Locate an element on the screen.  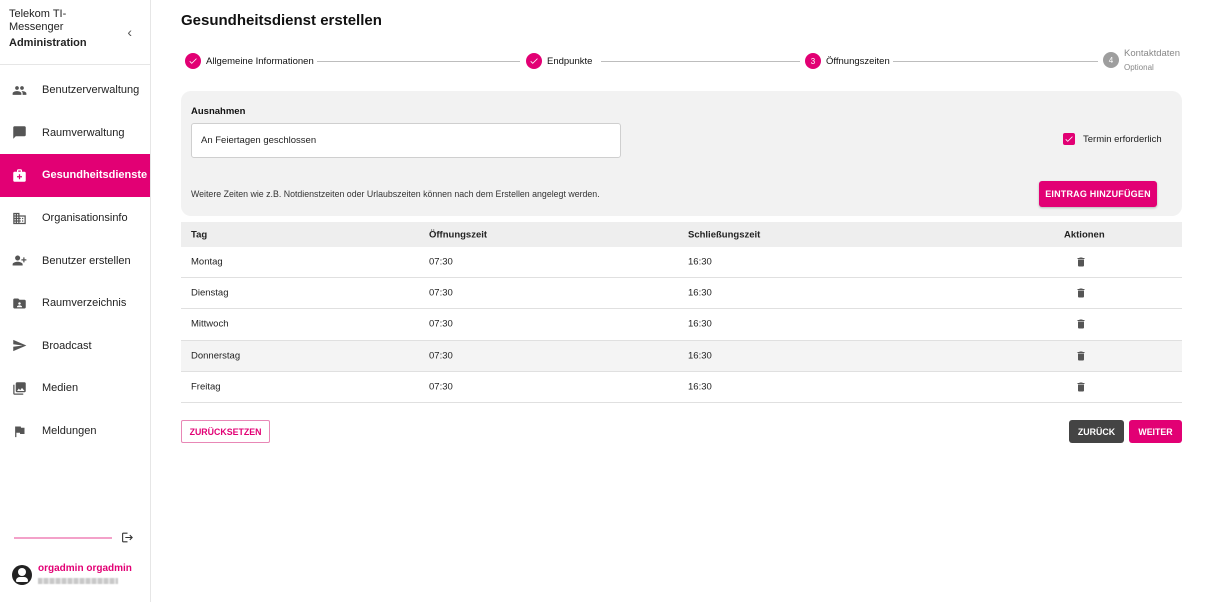
step-label: Endpunkte is located at coordinates (570, 61).